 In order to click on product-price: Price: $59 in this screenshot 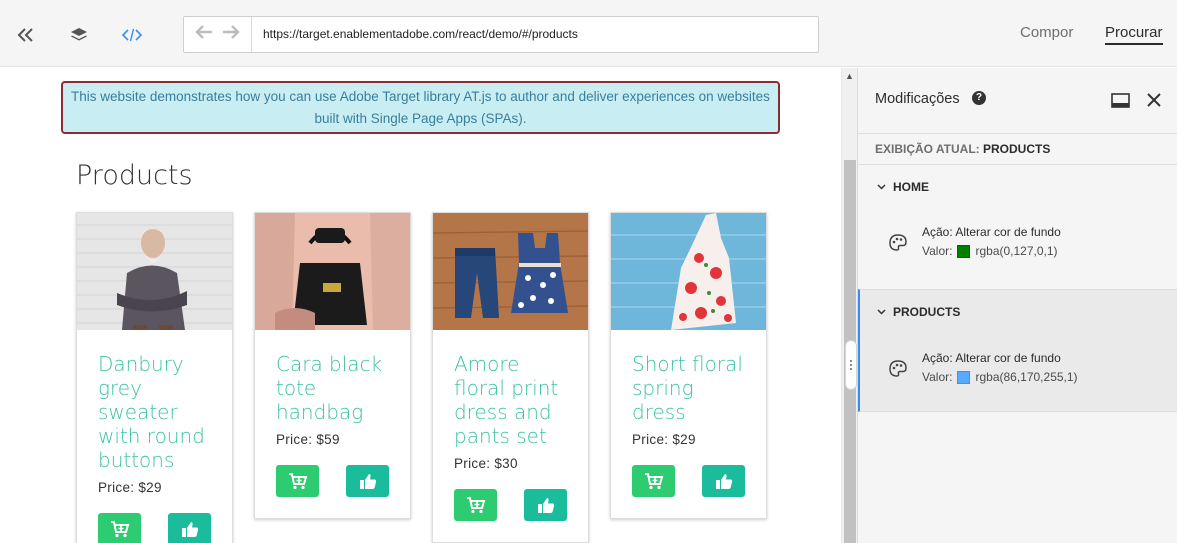, I will do `click(308, 439)`.